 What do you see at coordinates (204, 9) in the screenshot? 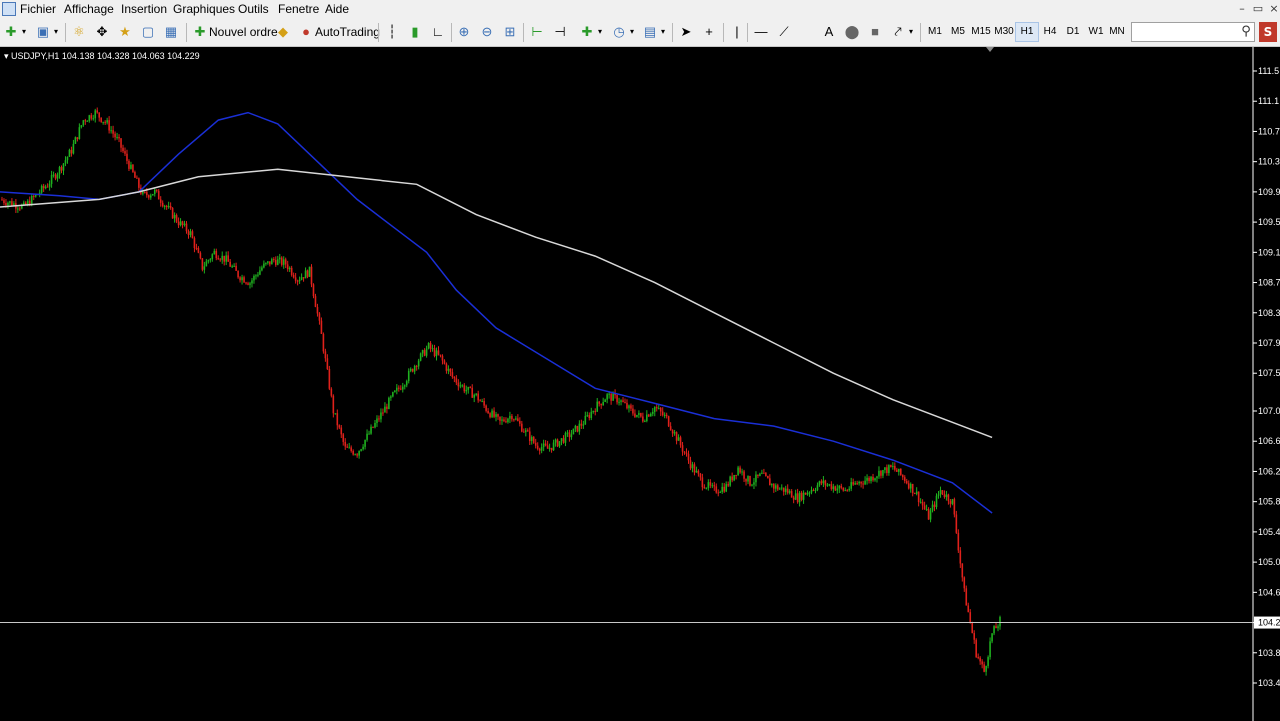
I see `menu-graphiques: Graphiques` at bounding box center [204, 9].